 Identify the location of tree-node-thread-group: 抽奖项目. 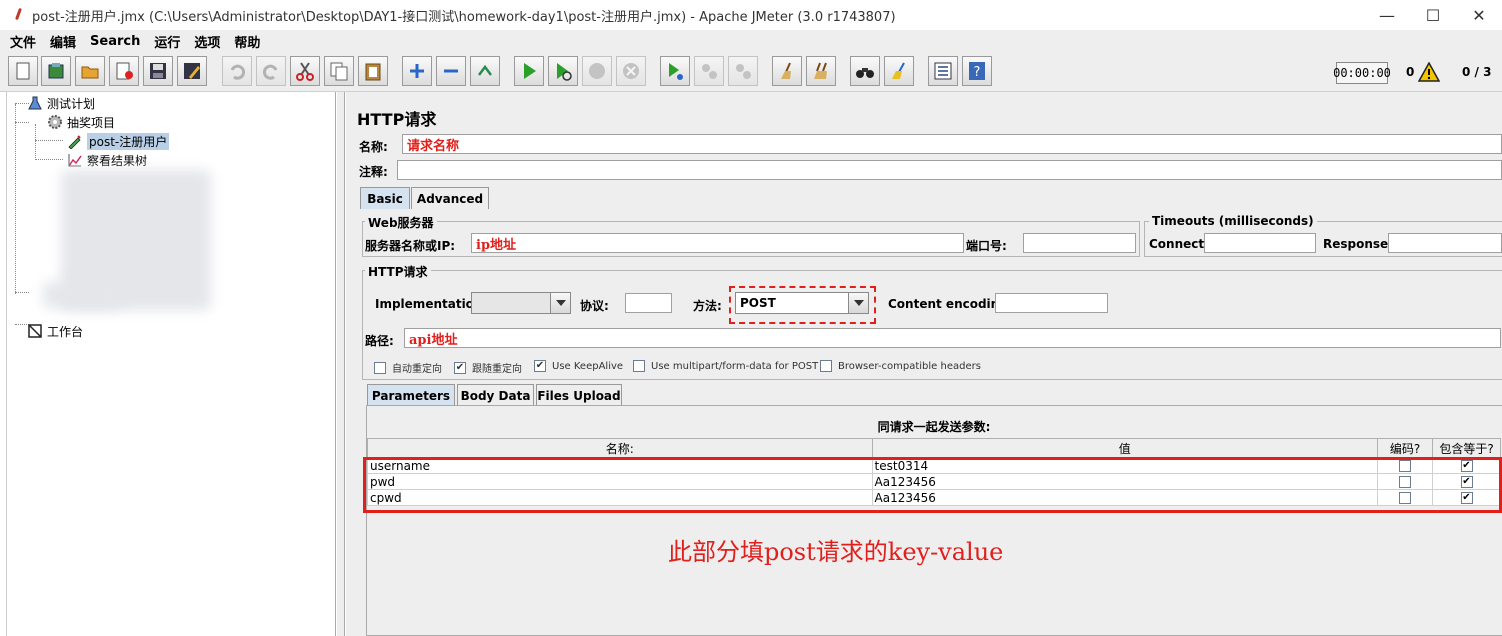
(81, 122).